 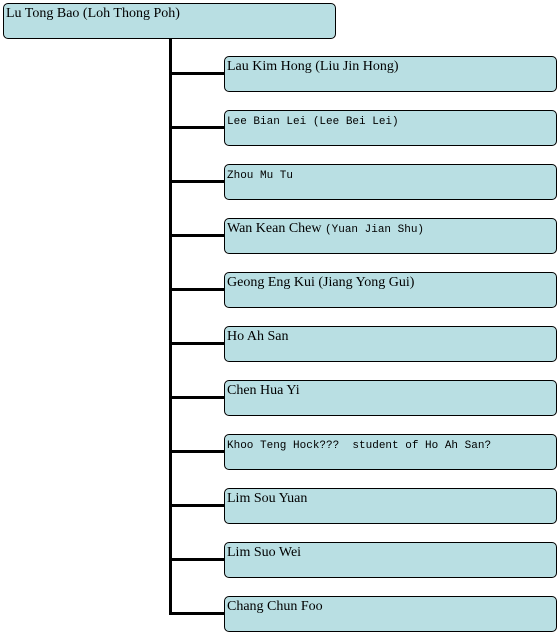 I want to click on child-node: Khoo Teng Hock??? student of Ho Ah San?, so click(x=390, y=452).